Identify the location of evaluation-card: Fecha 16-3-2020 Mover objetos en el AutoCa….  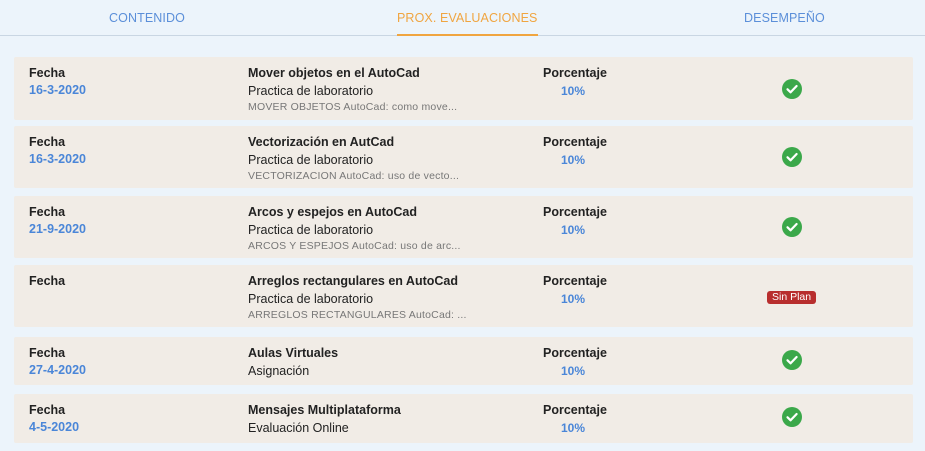
(463, 88).